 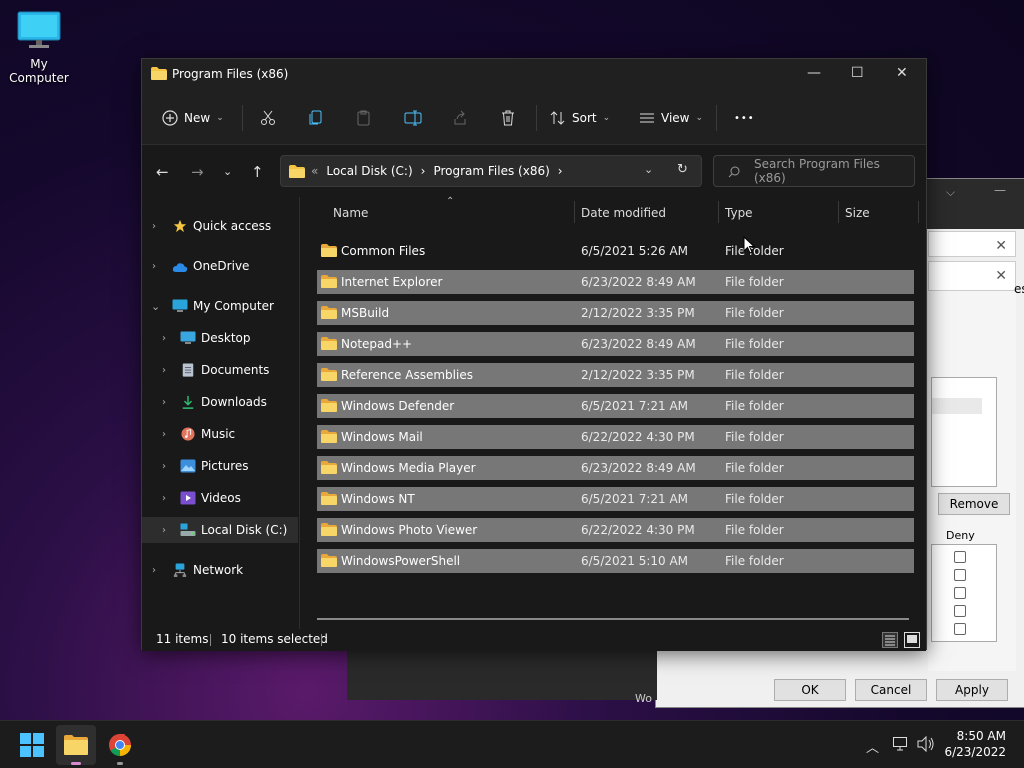 I want to click on cancel-button: Cancel, so click(x=891, y=690).